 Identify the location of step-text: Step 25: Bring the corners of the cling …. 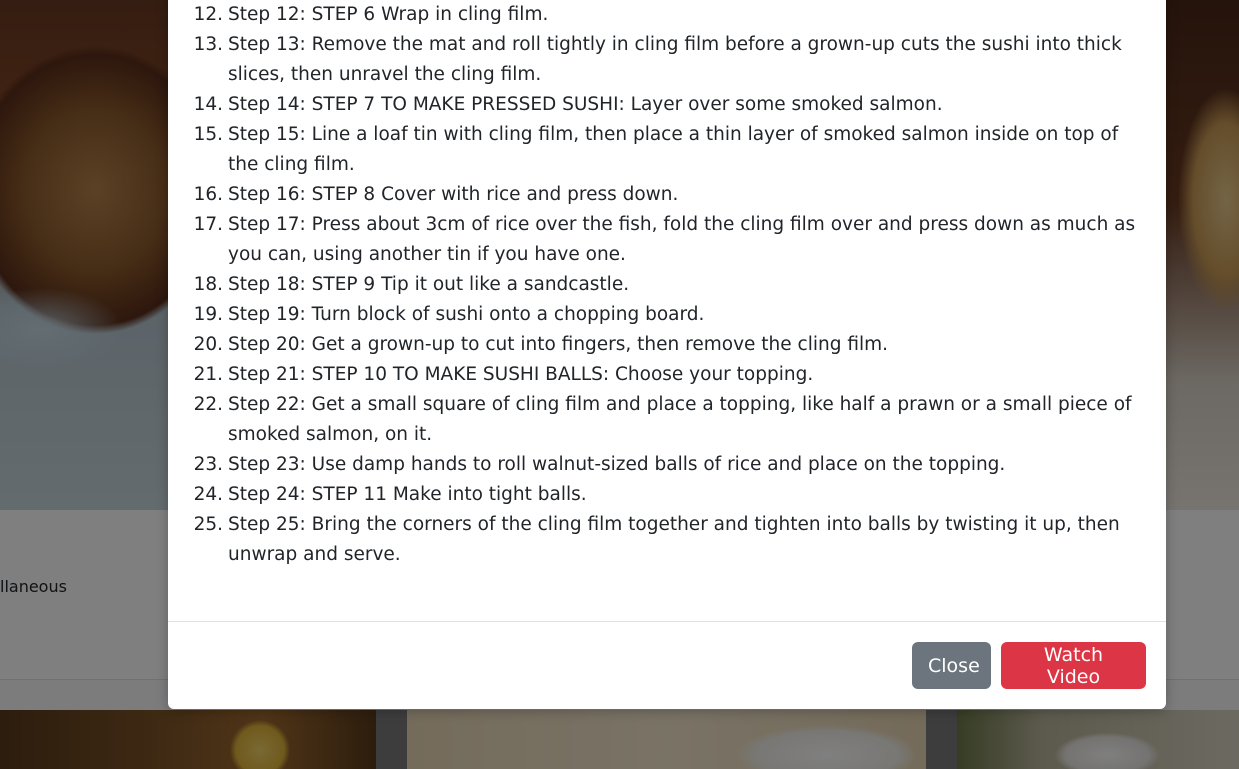
(674, 539).